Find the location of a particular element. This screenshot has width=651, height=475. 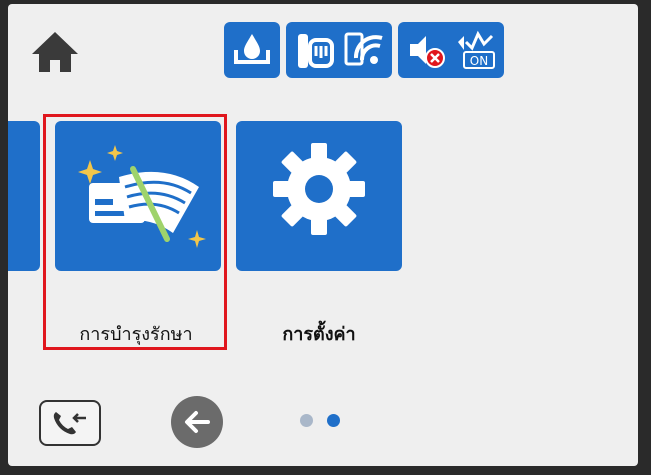

maintenance-tile is located at coordinates (138, 196).